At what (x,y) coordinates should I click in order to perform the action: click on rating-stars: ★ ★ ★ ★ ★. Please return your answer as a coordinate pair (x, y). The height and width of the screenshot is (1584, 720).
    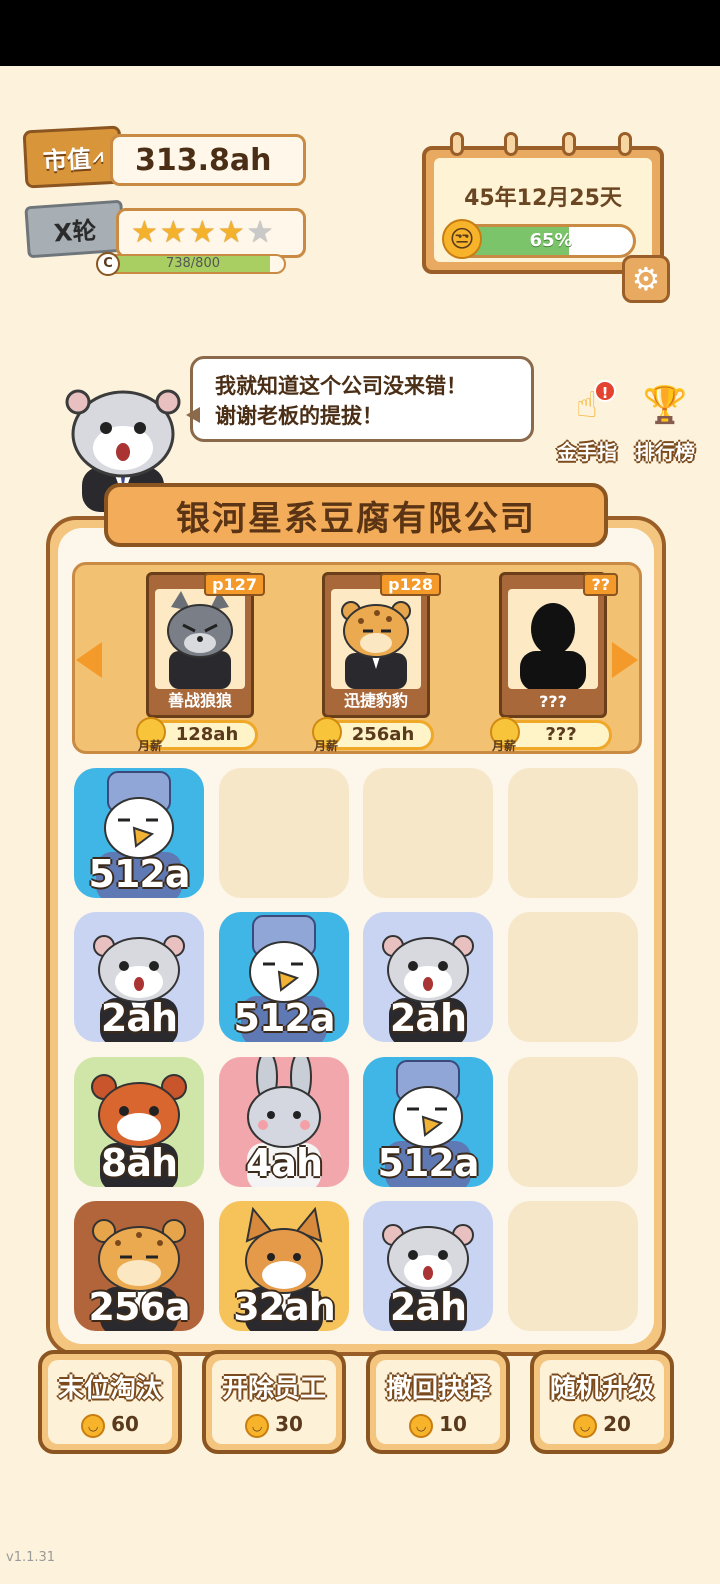
    Looking at the image, I should click on (211, 233).